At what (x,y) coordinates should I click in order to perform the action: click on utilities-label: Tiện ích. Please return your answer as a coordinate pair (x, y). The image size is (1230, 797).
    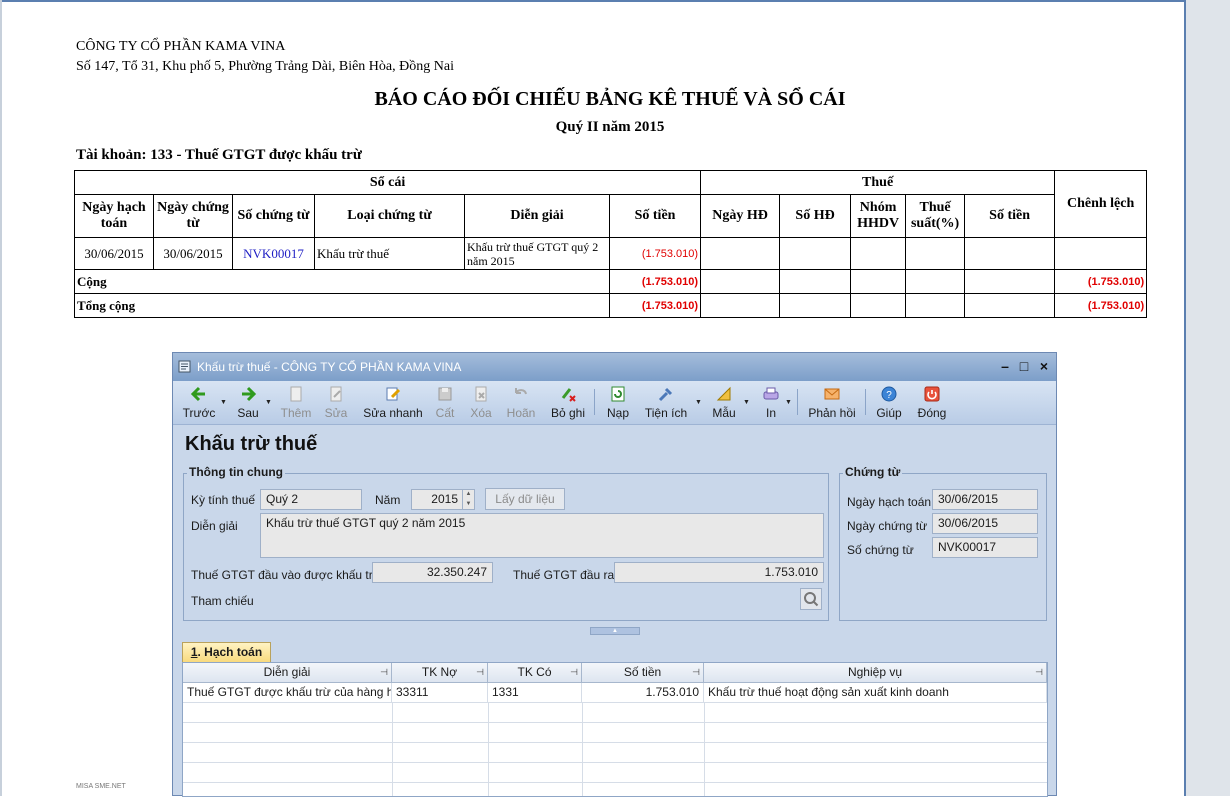
    Looking at the image, I should click on (666, 413).